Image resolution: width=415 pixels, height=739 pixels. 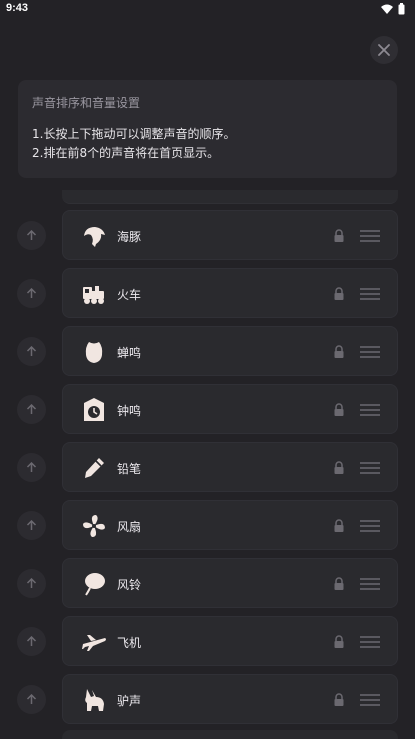 I want to click on sound-card: 驴声, so click(x=230, y=699).